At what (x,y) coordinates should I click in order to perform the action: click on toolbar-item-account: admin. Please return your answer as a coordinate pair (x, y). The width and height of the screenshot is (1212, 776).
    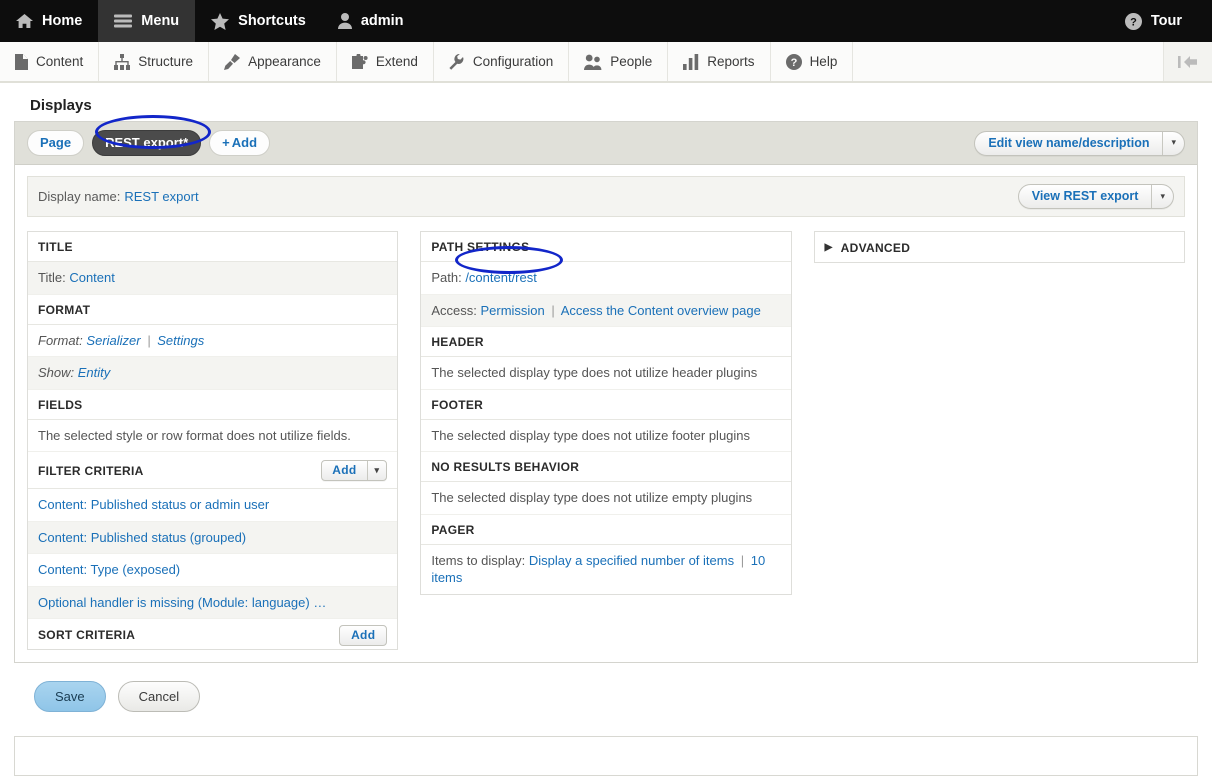
    Looking at the image, I should click on (371, 21).